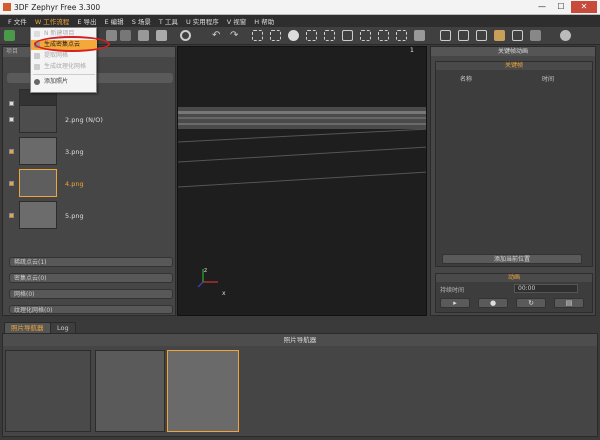 The height and width of the screenshot is (440, 600). Describe the element at coordinates (401, 35) in the screenshot. I see `select-vertex-icon` at that location.